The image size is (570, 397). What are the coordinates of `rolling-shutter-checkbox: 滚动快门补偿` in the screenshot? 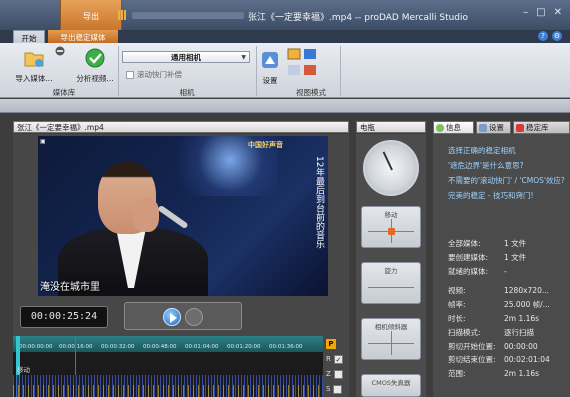 It's located at (154, 74).